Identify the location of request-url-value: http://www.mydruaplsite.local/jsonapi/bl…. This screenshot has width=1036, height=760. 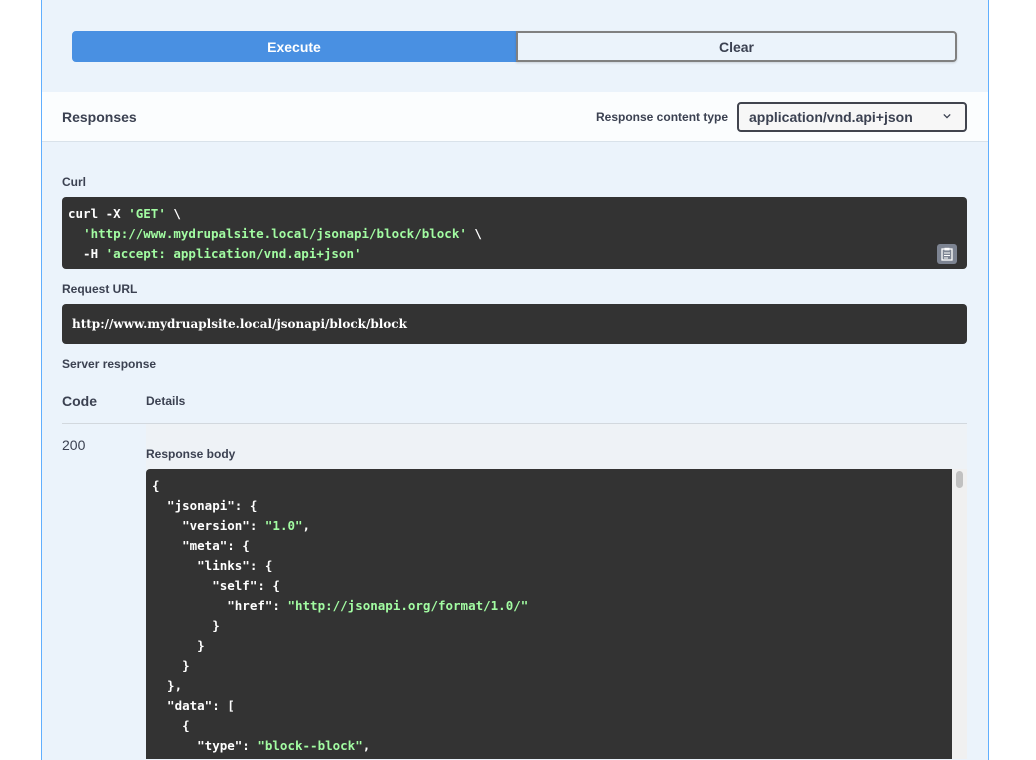
(514, 324).